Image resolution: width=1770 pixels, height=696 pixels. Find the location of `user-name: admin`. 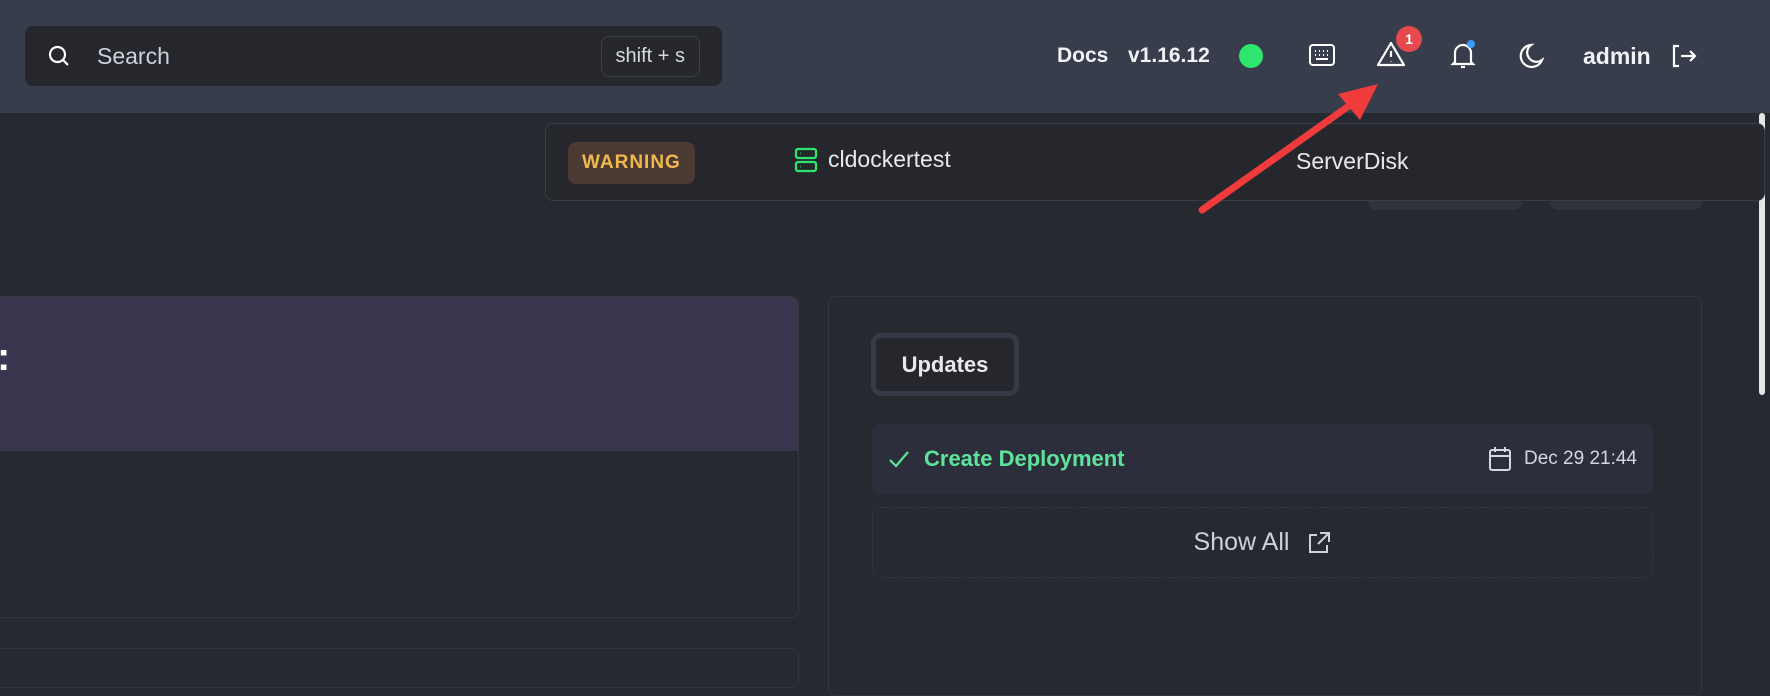

user-name: admin is located at coordinates (1617, 56).